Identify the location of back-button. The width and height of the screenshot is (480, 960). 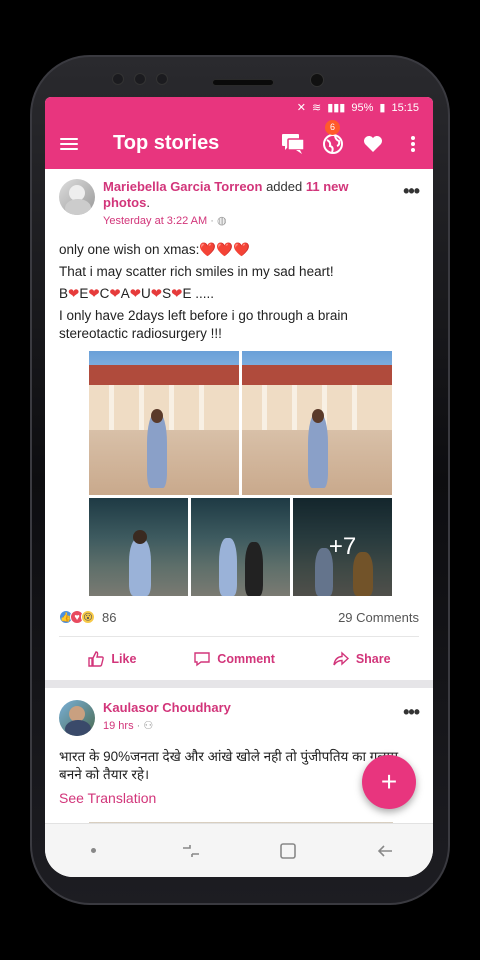
(385, 851).